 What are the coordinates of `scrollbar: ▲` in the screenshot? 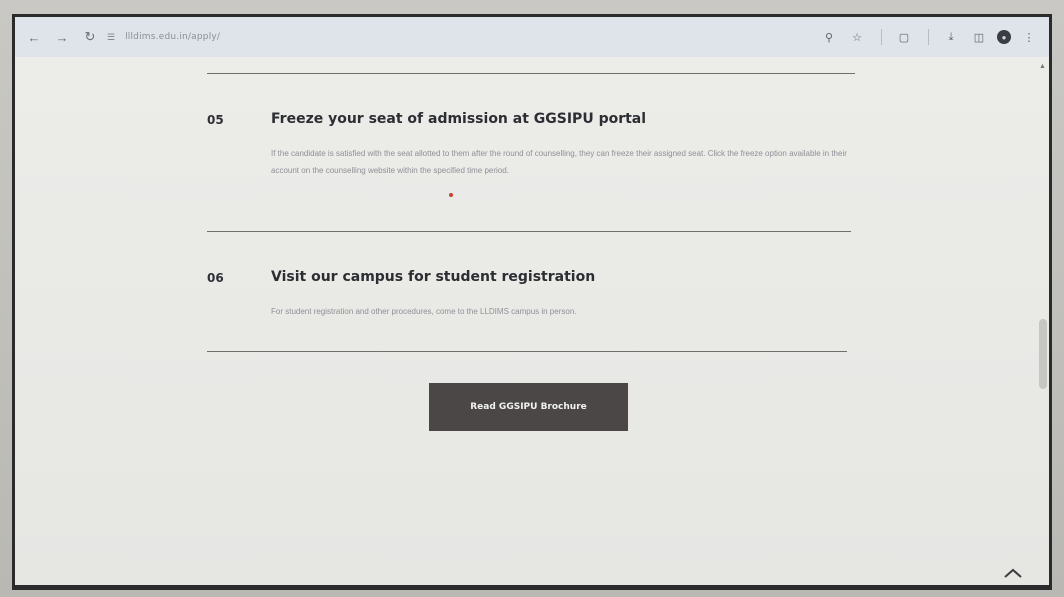 It's located at (1042, 323).